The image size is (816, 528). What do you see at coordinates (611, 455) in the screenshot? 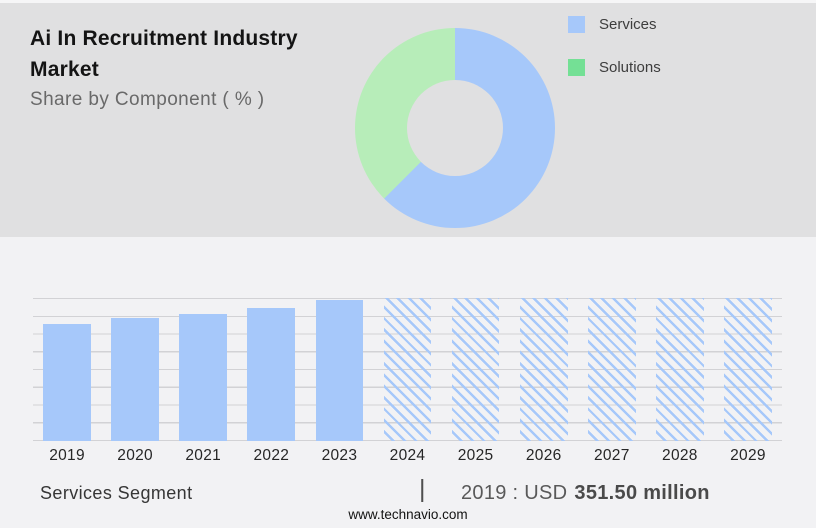
I see `x-axis-label-2027: 2027` at bounding box center [611, 455].